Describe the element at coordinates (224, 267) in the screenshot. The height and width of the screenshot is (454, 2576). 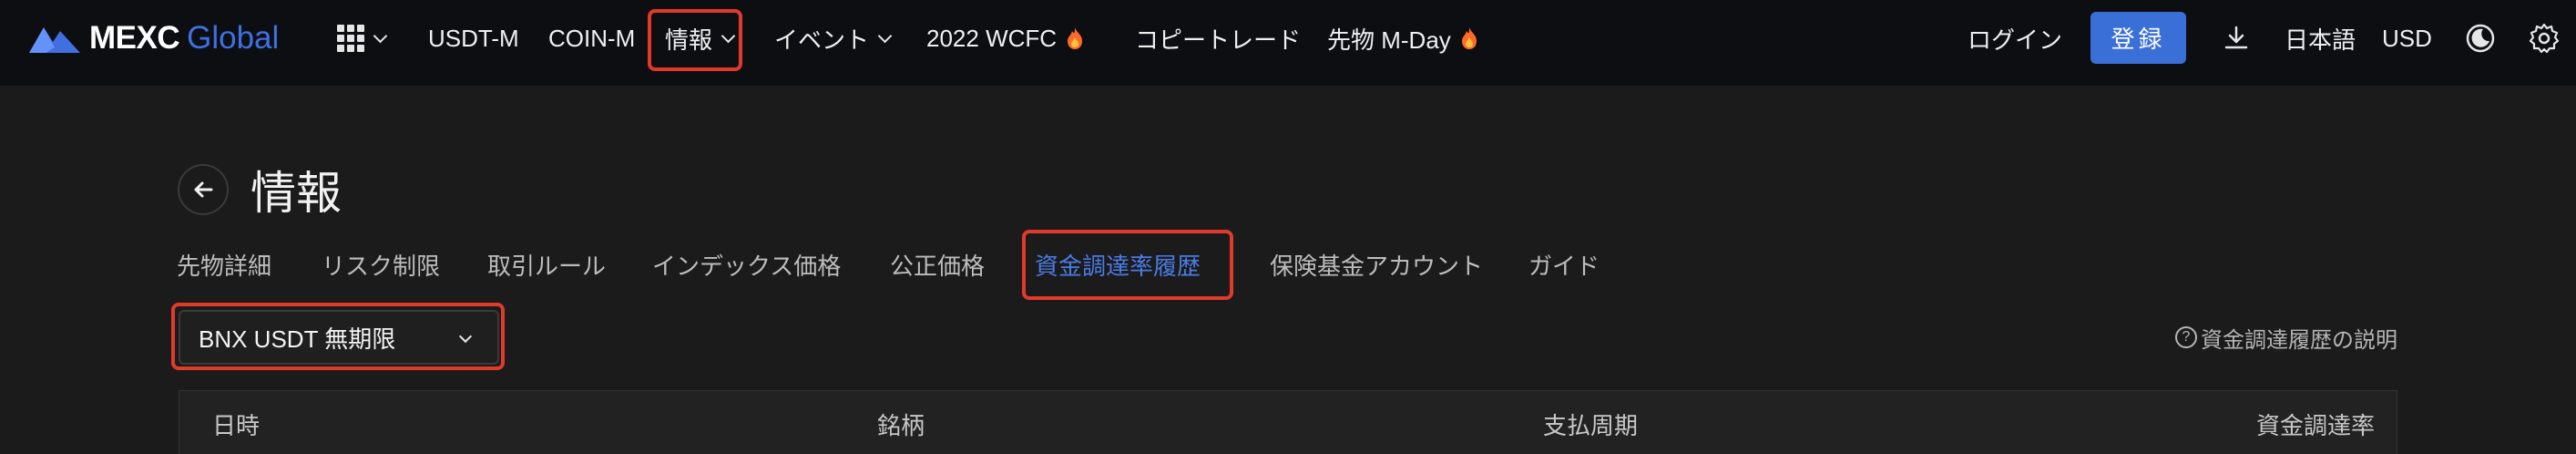
I see `tab-label: 先物詳細` at that location.